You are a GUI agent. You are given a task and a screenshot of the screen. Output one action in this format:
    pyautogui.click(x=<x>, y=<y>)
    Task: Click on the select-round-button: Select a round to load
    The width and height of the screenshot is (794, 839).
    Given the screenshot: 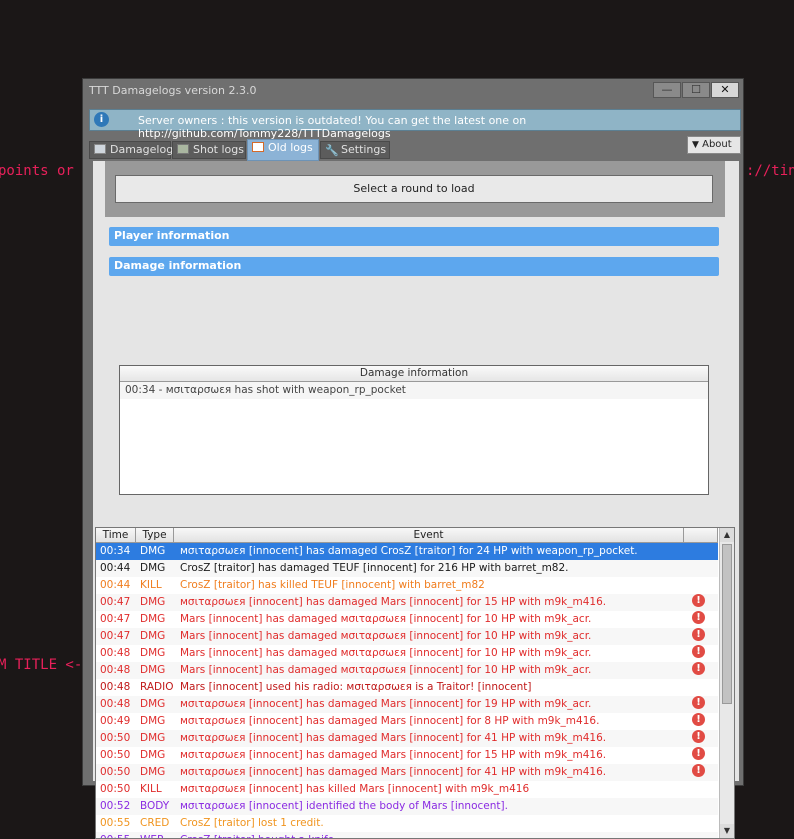 What is the action you would take?
    pyautogui.click(x=414, y=189)
    